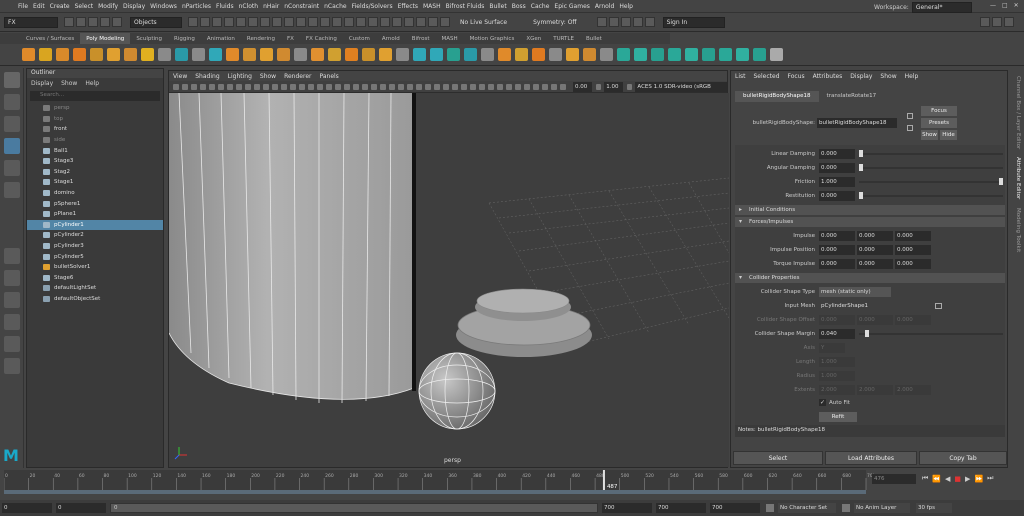  What do you see at coordinates (95, 150) in the screenshot?
I see `outliner-item: Ball1` at bounding box center [95, 150].